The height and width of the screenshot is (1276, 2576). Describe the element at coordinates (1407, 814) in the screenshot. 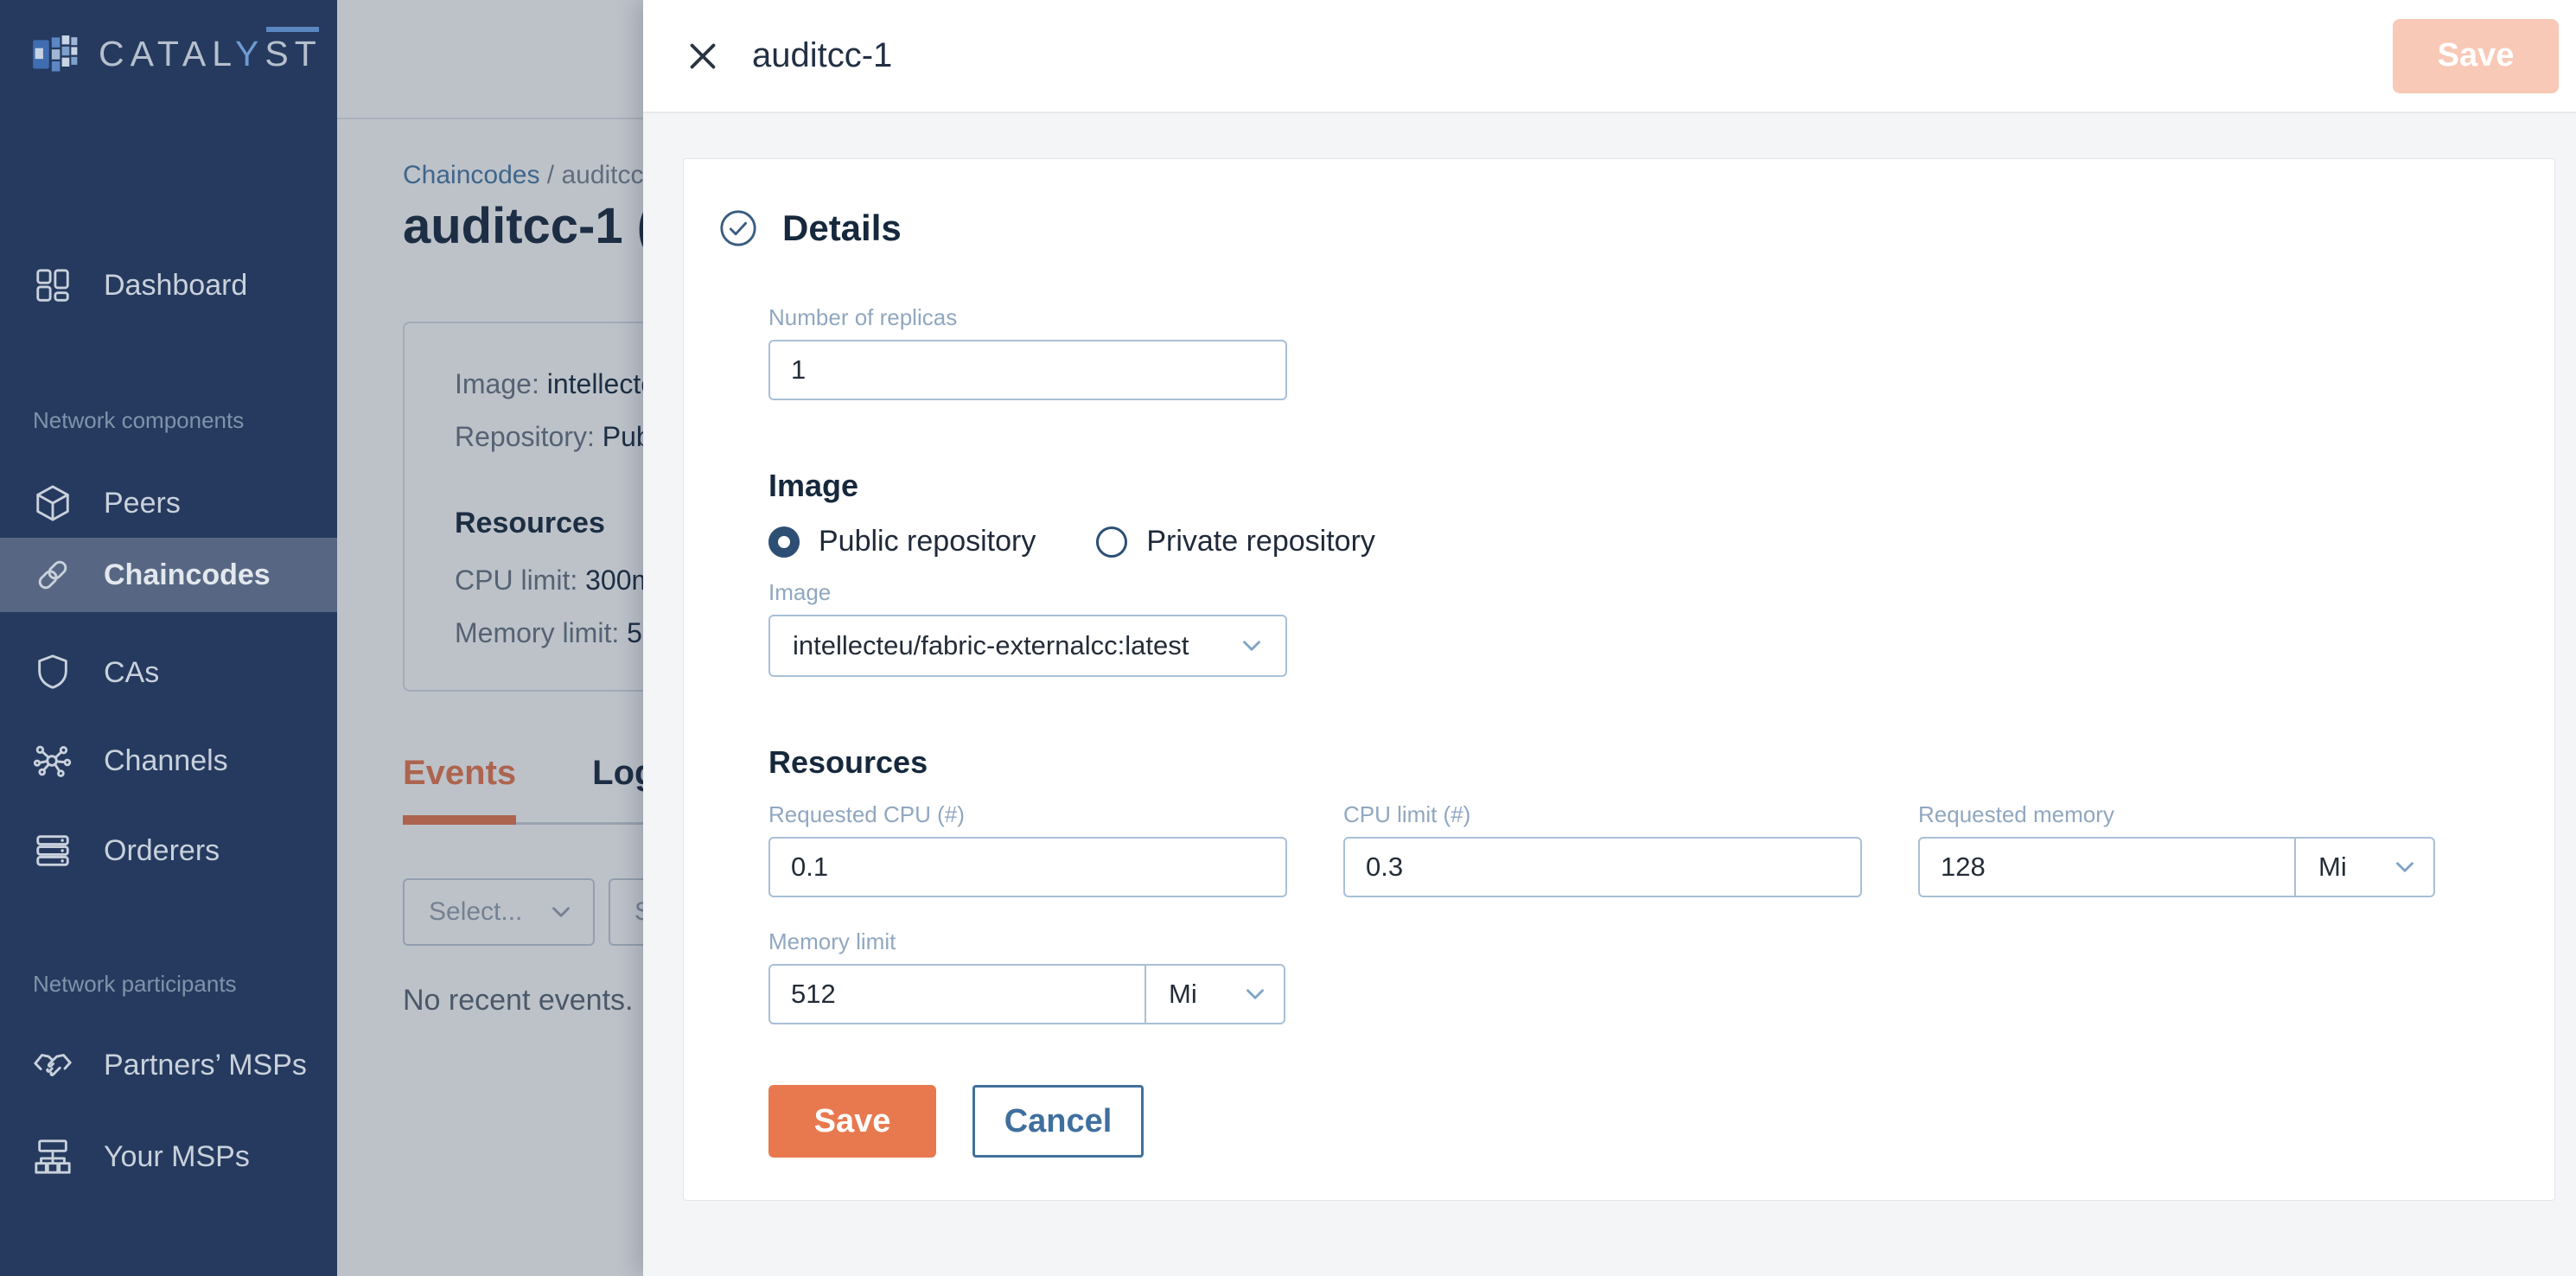

I see `cpu-limit-label: CPU limit (#)` at that location.